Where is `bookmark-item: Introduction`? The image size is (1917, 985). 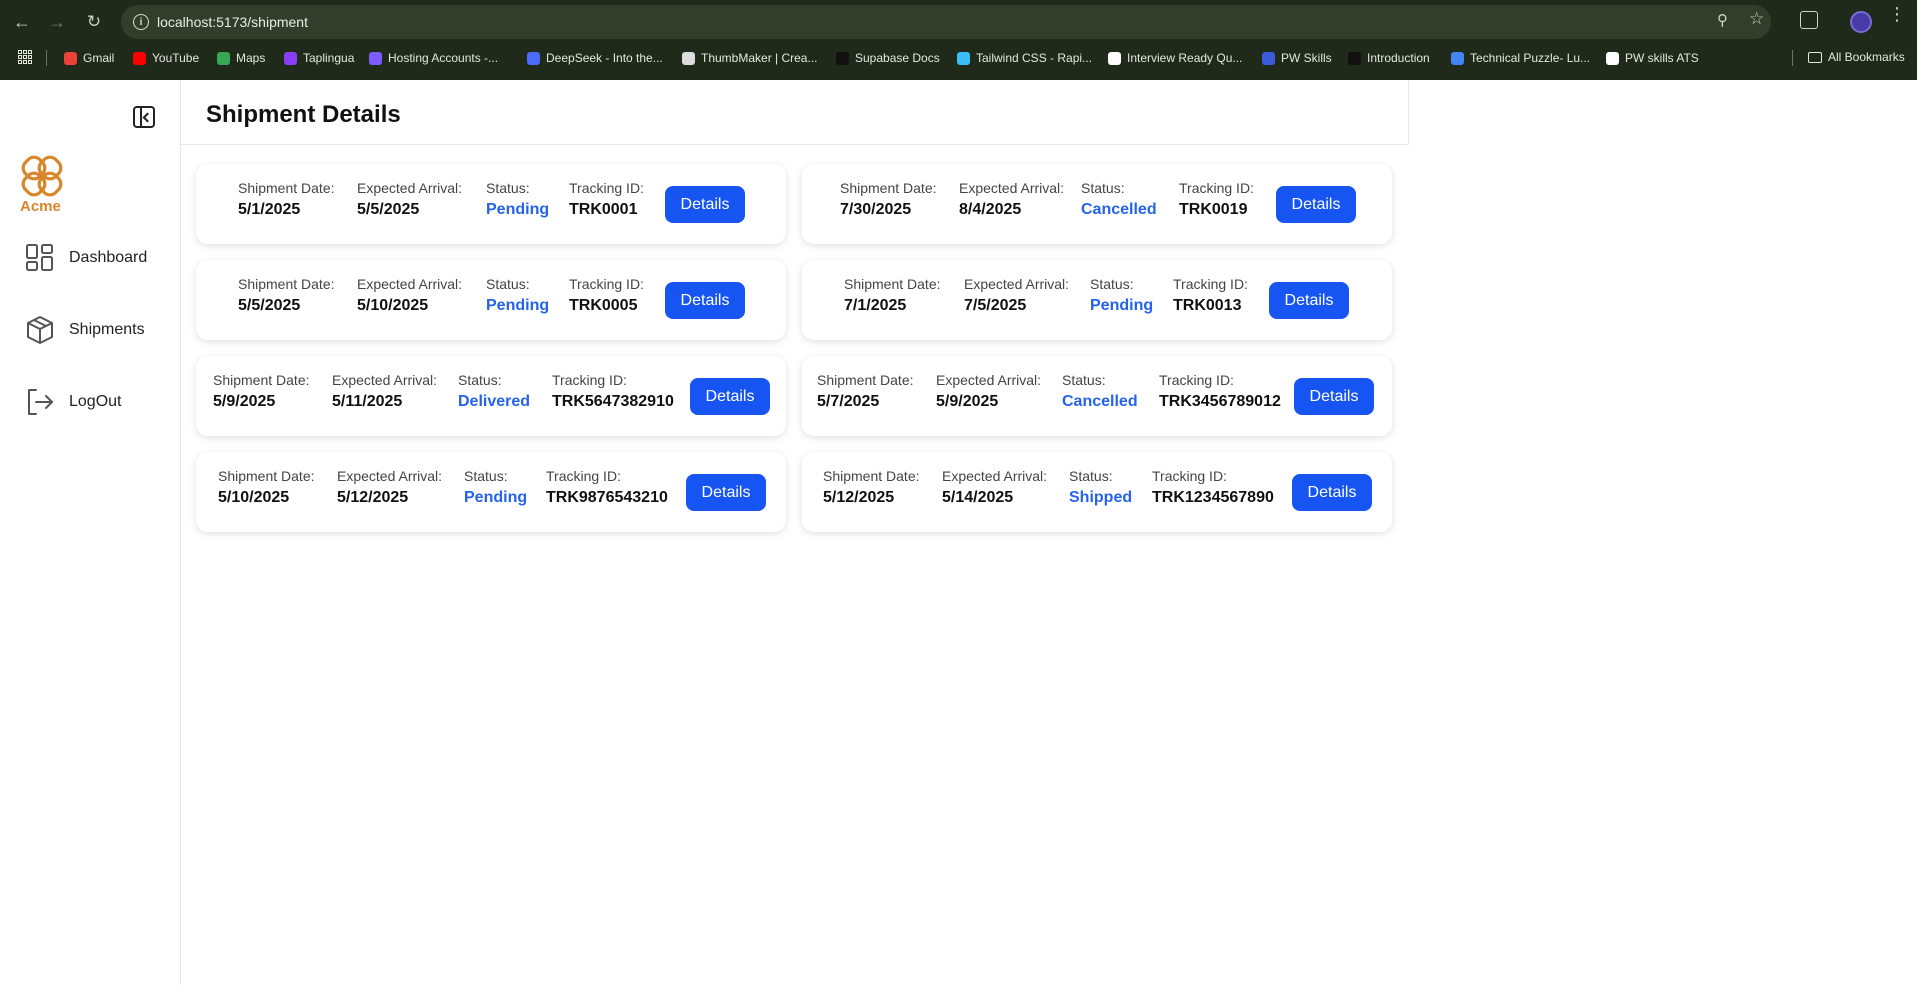 bookmark-item: Introduction is located at coordinates (1389, 58).